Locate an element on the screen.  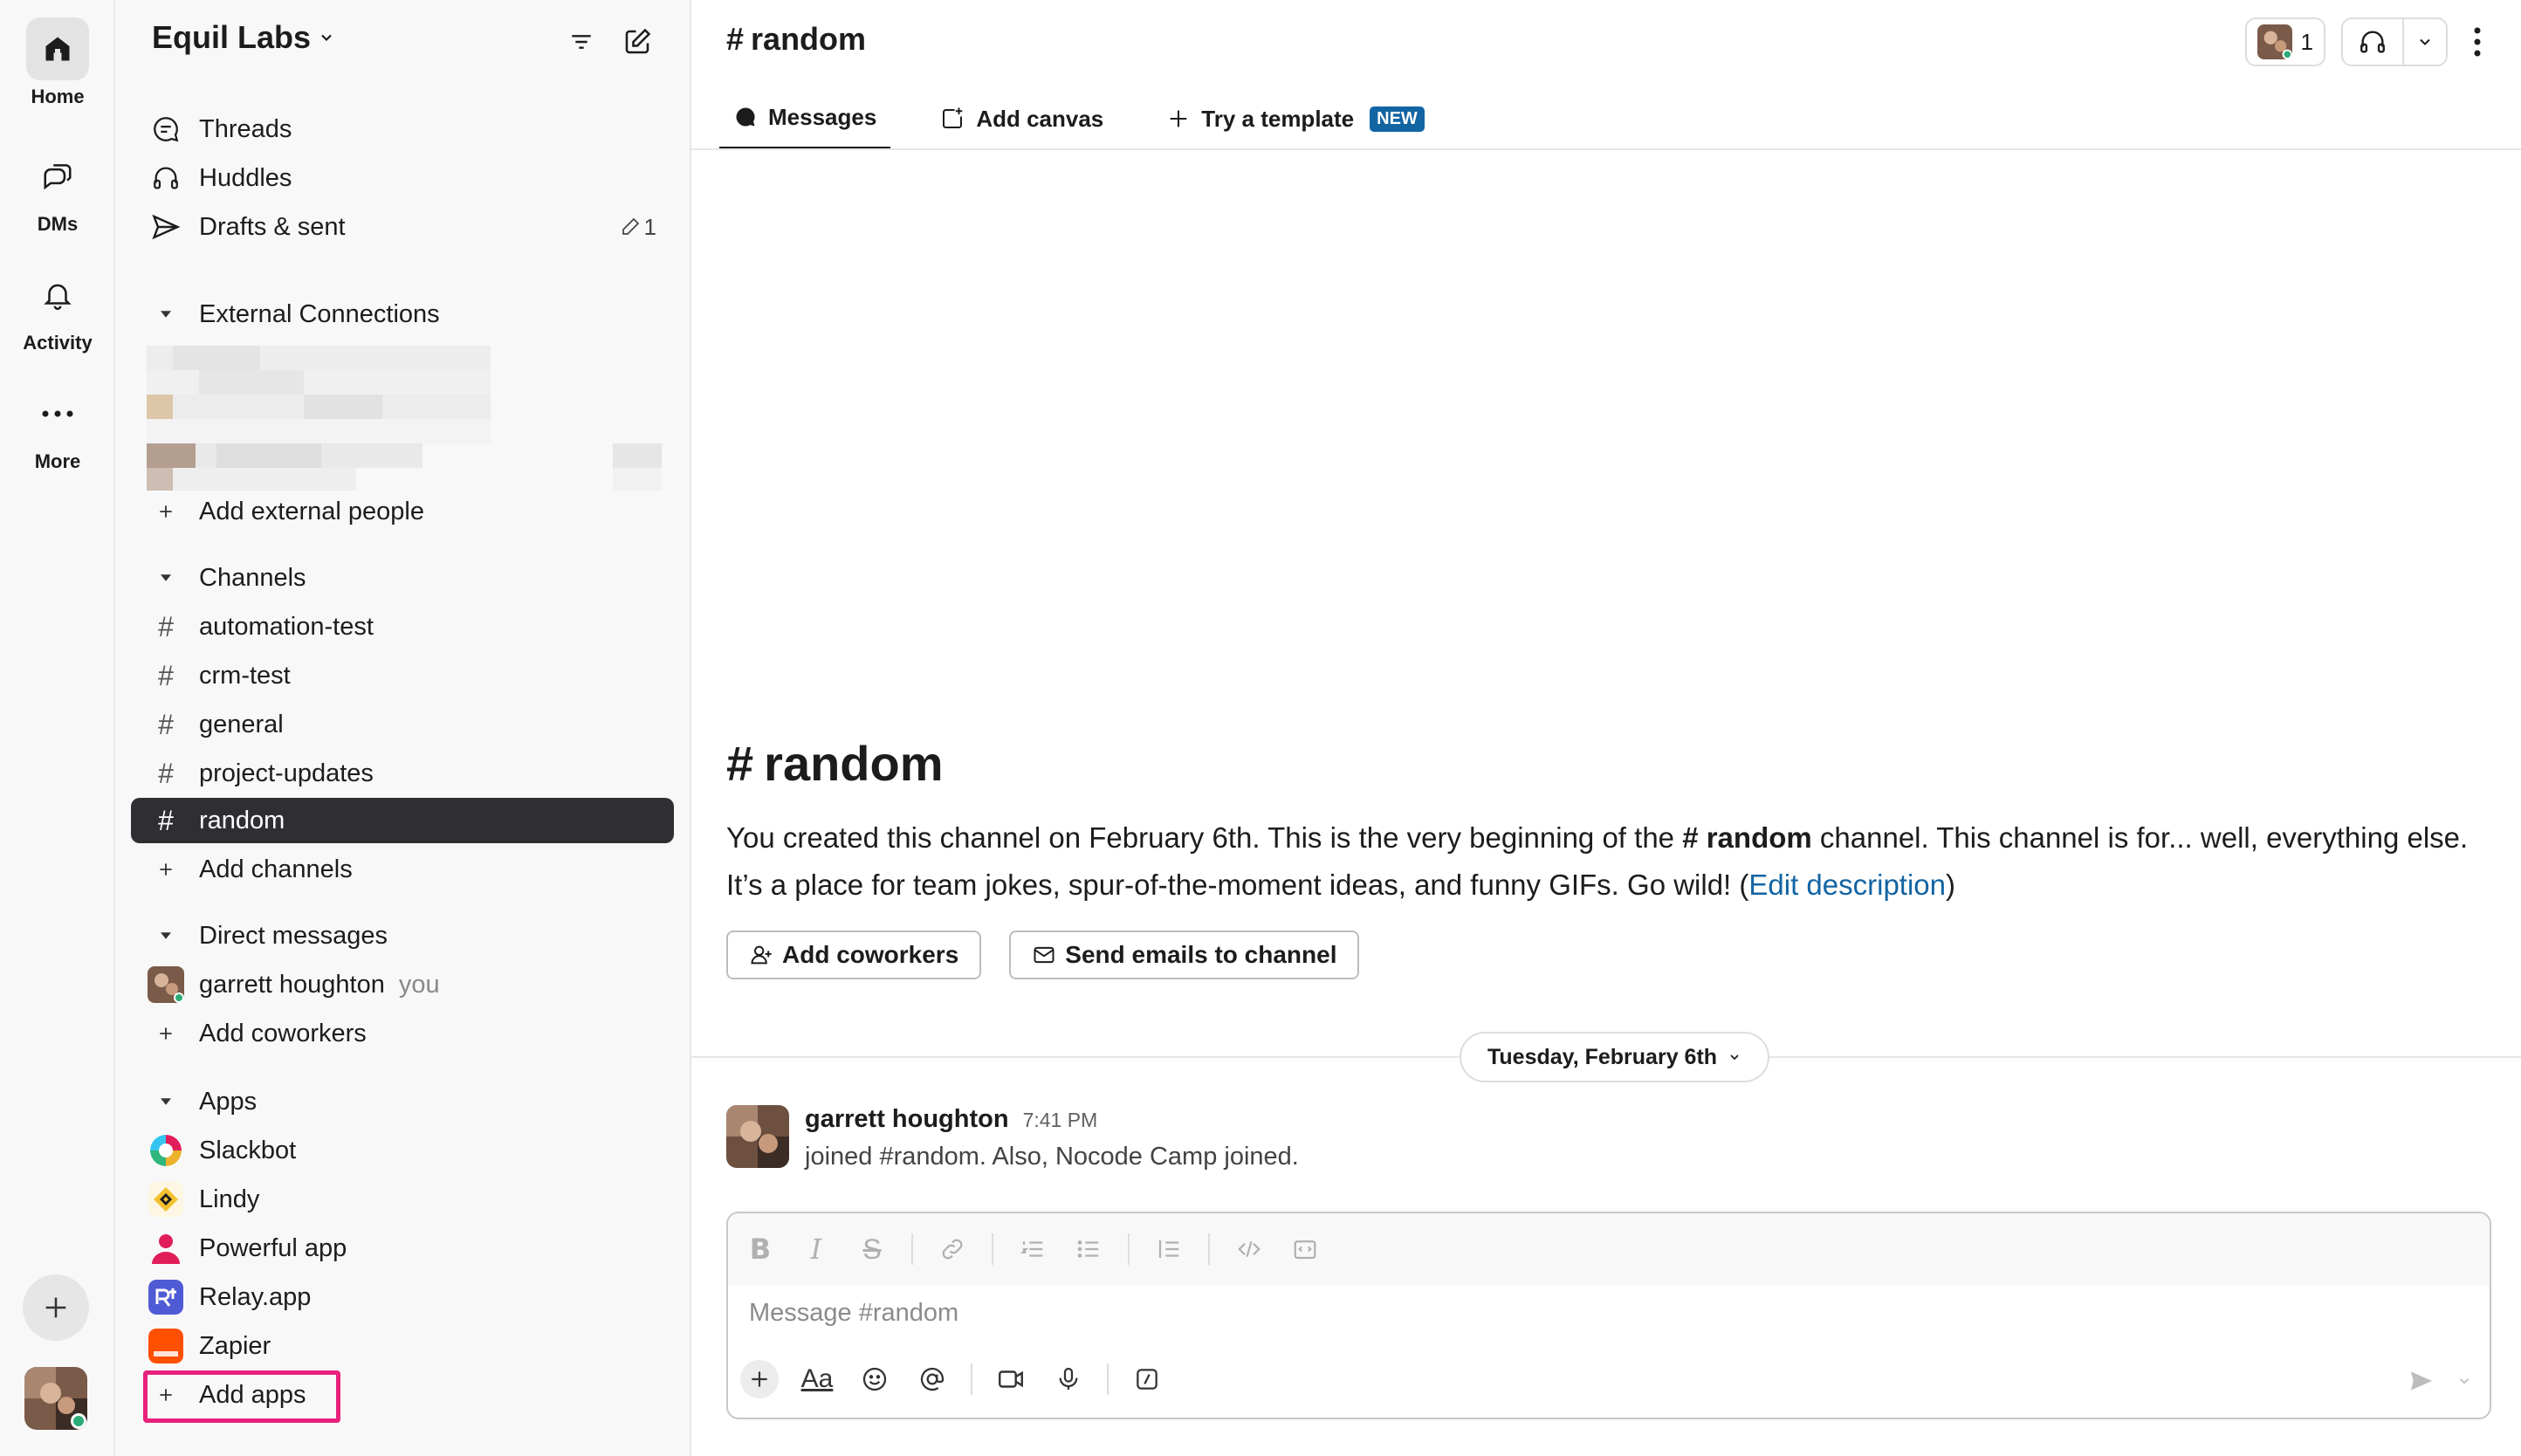
add-person-icon is located at coordinates (761, 955).